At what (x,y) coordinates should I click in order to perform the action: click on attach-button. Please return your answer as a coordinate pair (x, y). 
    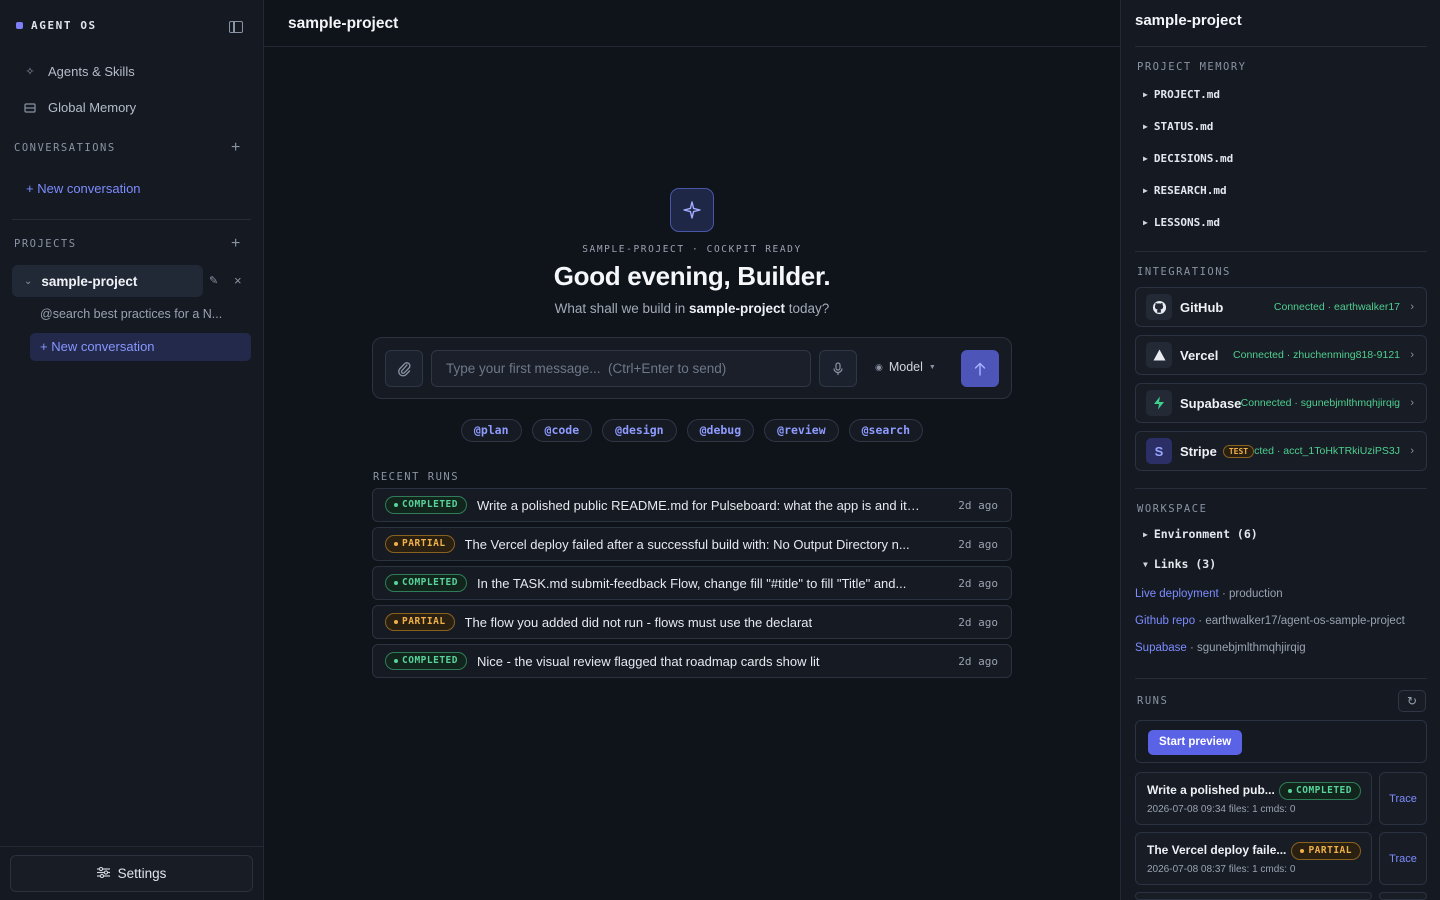
    Looking at the image, I should click on (404, 368).